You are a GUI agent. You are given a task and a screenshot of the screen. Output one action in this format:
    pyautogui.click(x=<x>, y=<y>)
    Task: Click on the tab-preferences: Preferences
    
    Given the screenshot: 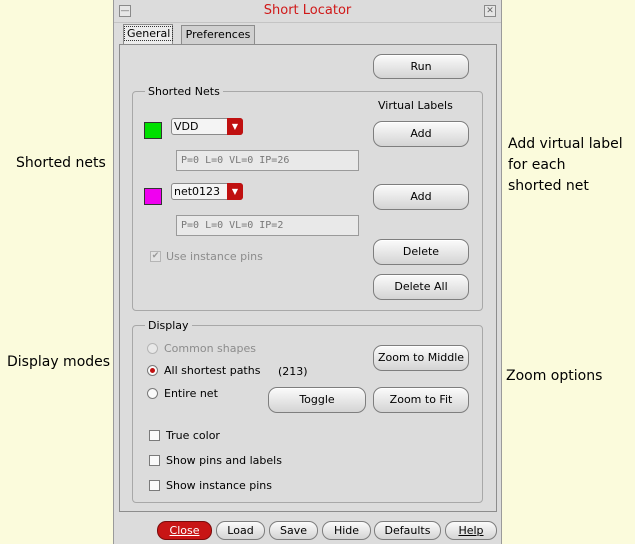 What is the action you would take?
    pyautogui.click(x=218, y=34)
    